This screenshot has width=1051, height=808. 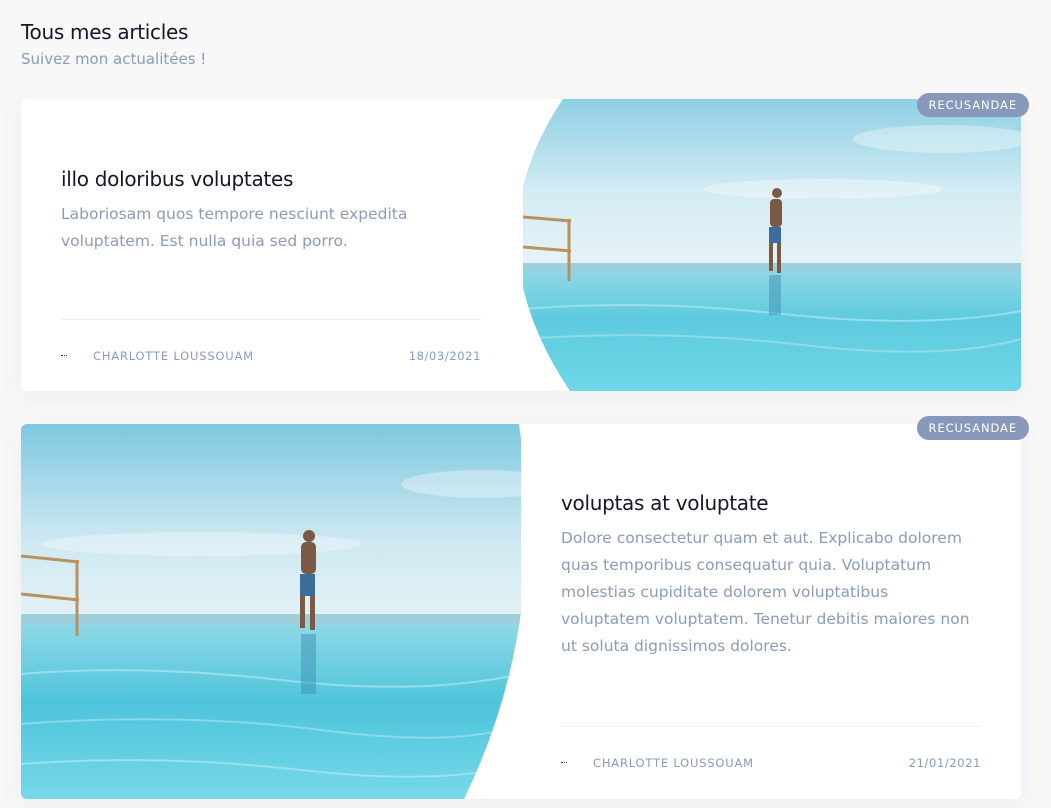 What do you see at coordinates (177, 179) in the screenshot?
I see `article-title: illo doloribus voluptates` at bounding box center [177, 179].